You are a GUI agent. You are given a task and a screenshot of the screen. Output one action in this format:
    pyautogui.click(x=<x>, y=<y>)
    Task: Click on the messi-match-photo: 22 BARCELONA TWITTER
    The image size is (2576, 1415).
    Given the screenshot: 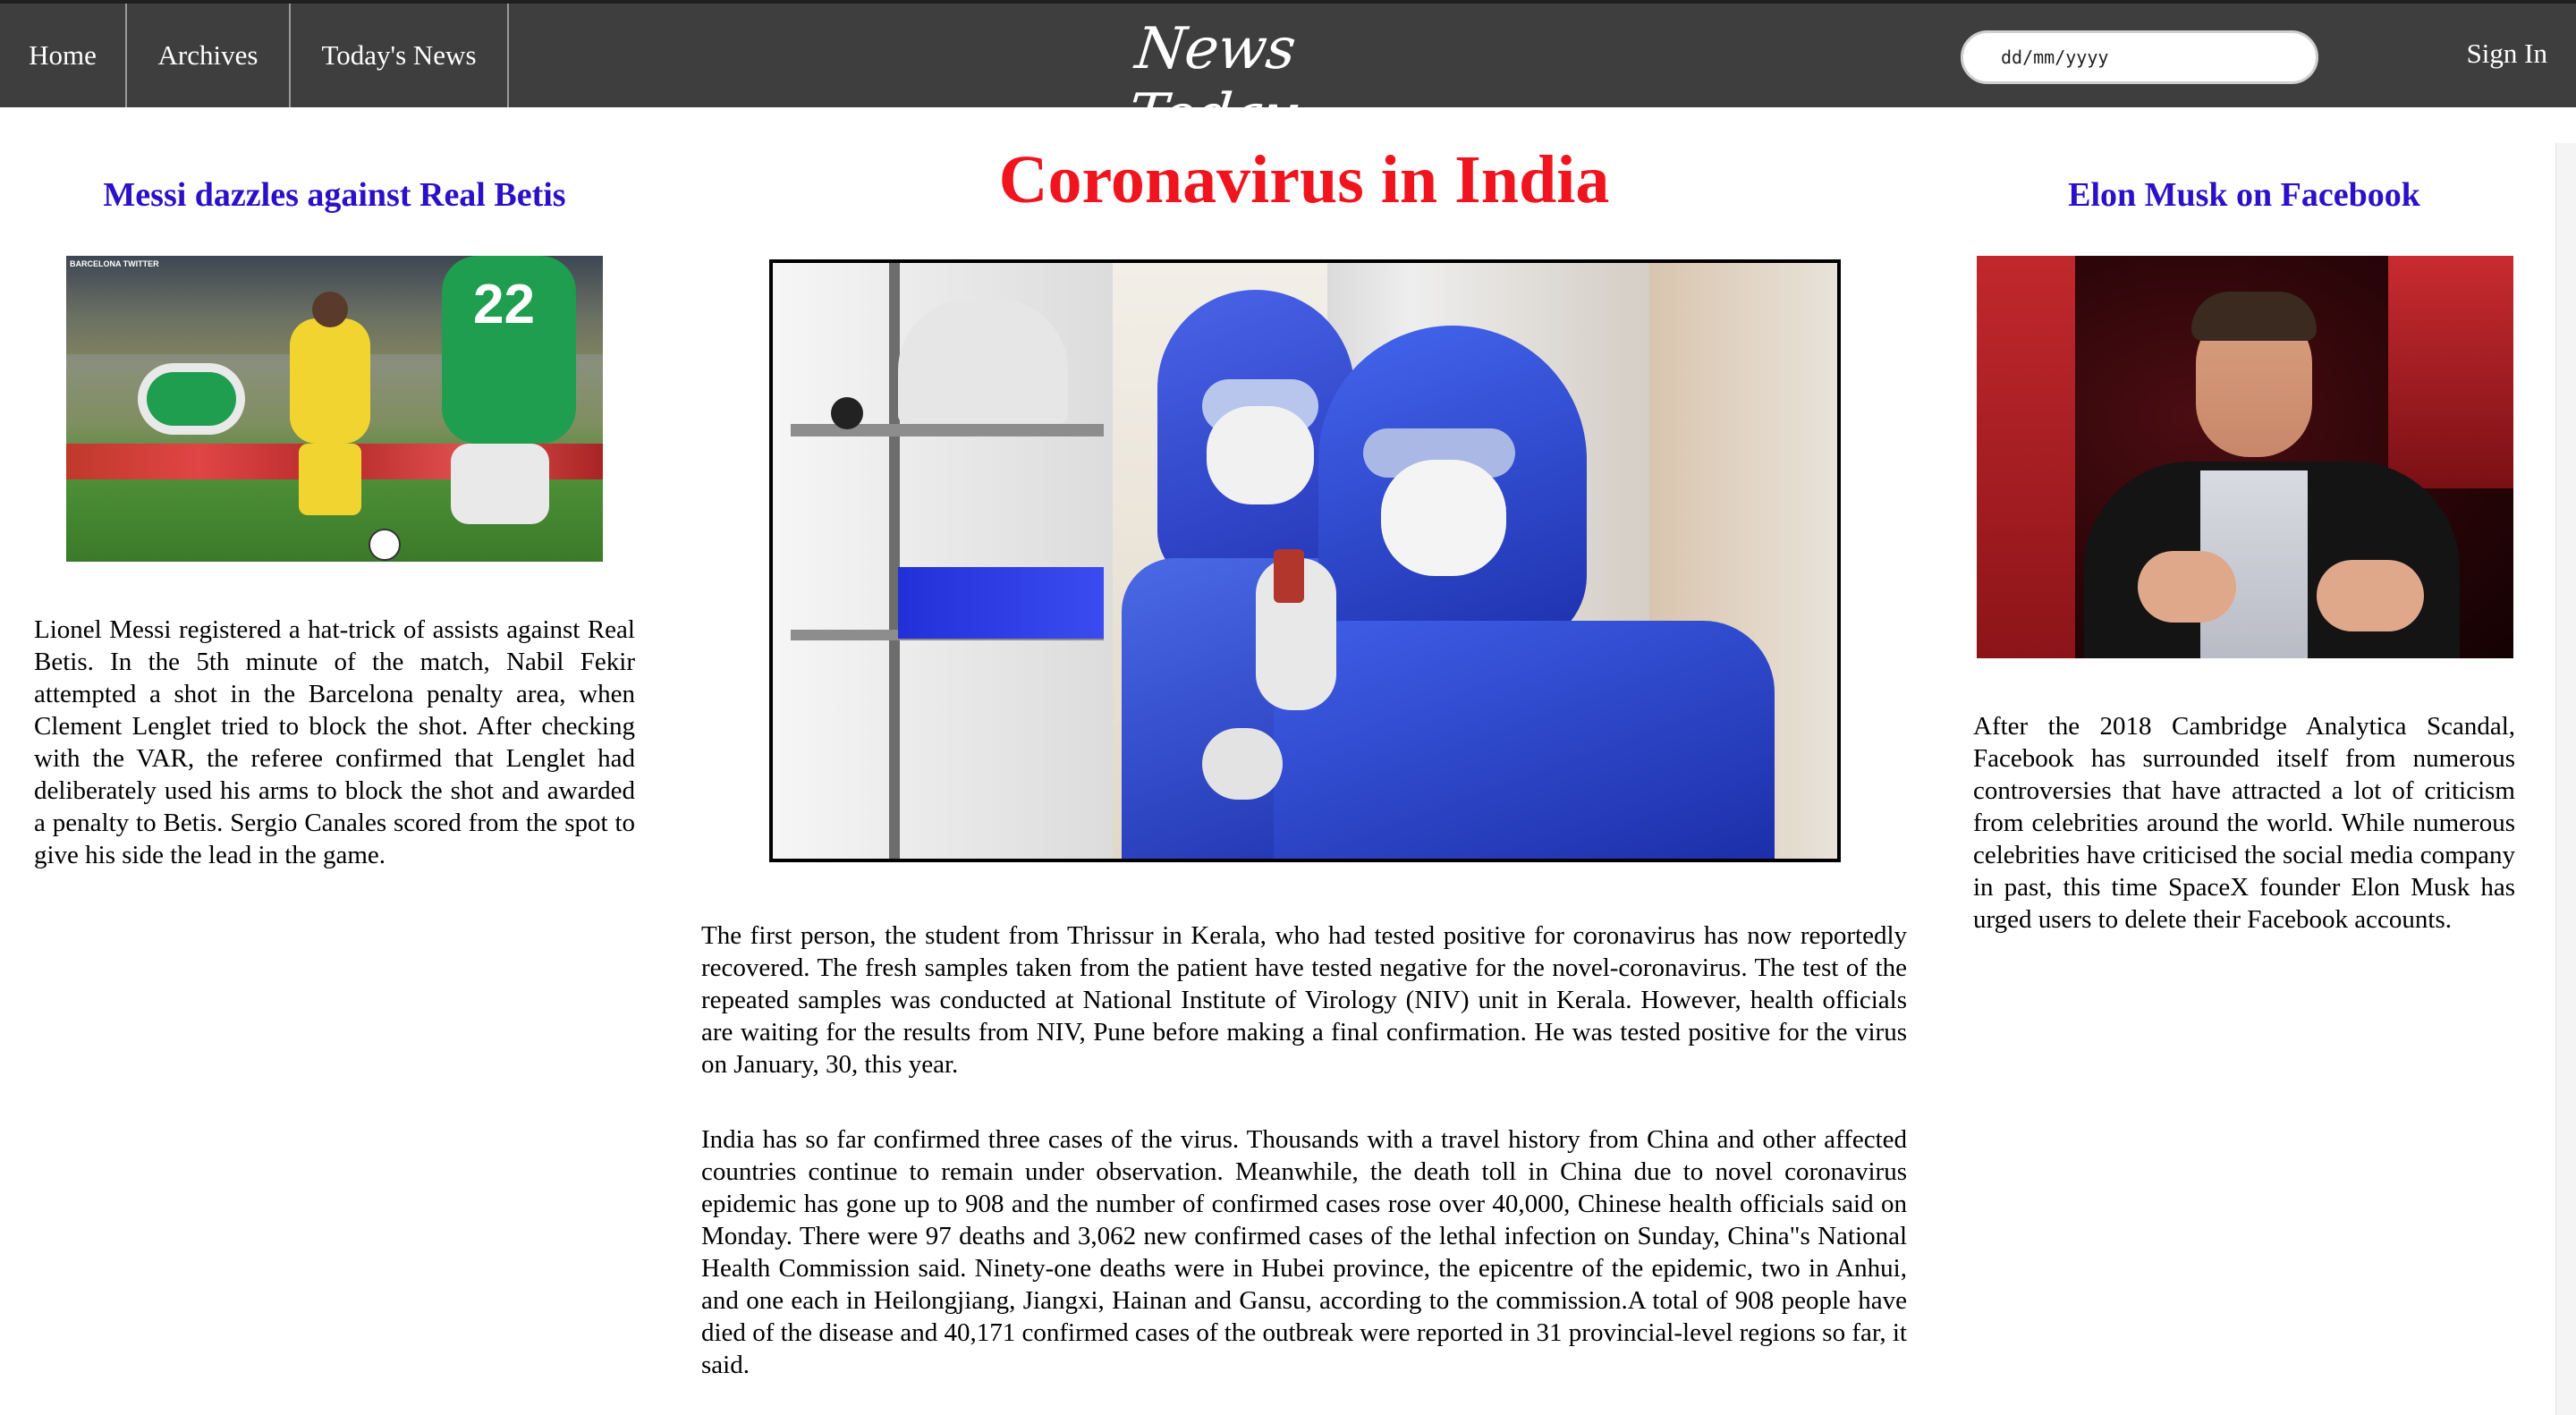 What is the action you would take?
    pyautogui.click(x=334, y=409)
    